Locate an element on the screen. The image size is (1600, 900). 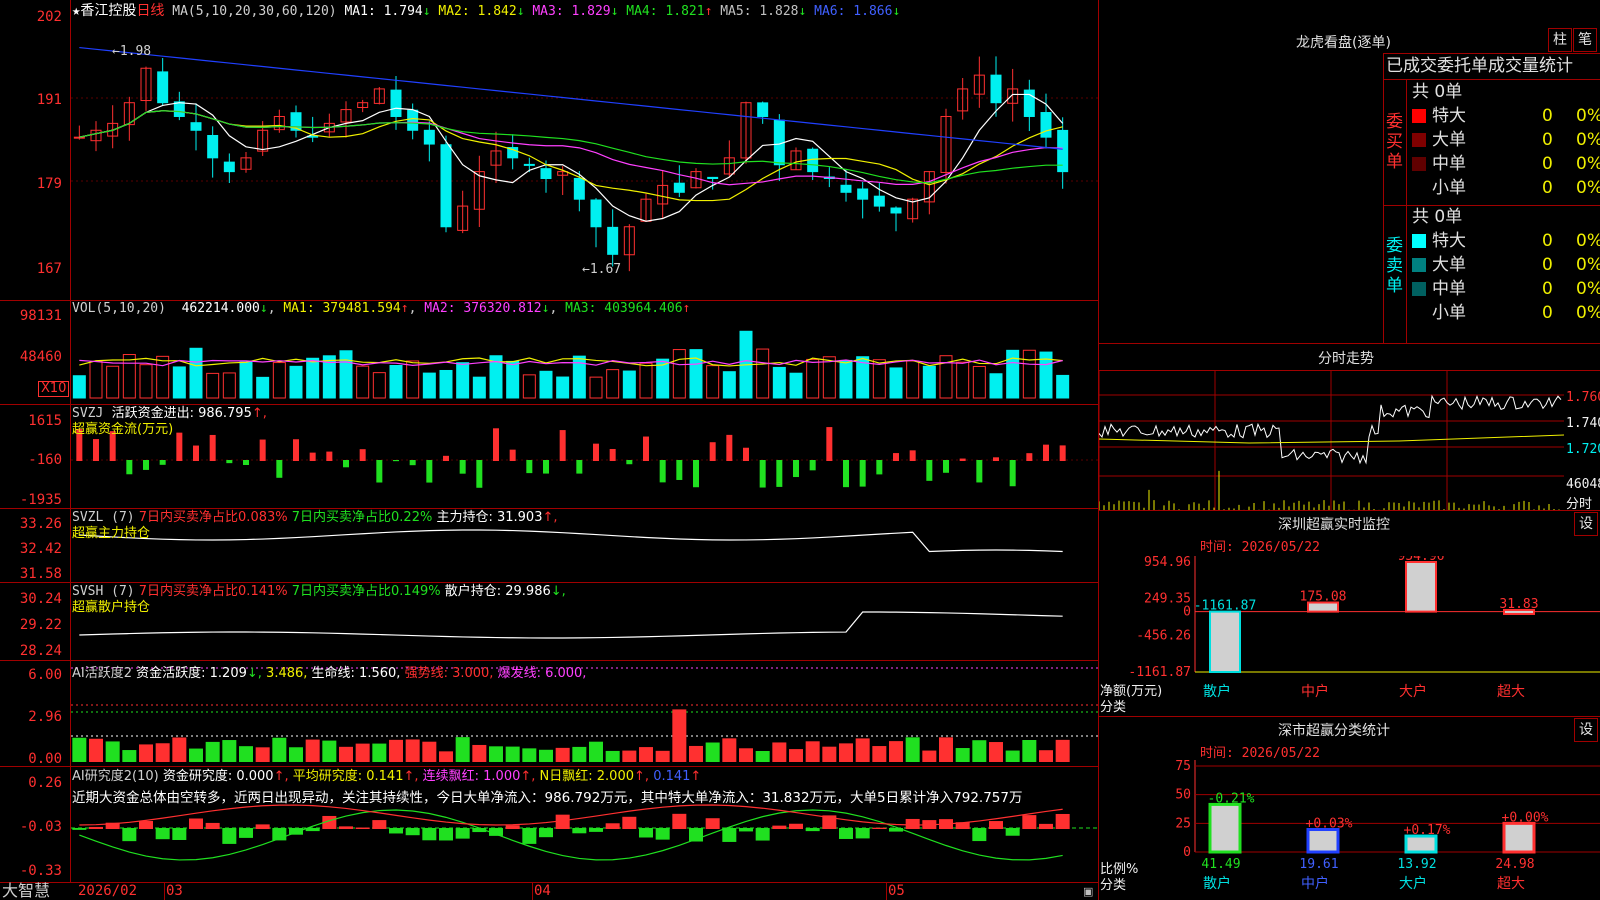
ai-active-tick: 6.00 is located at coordinates (45, 675).